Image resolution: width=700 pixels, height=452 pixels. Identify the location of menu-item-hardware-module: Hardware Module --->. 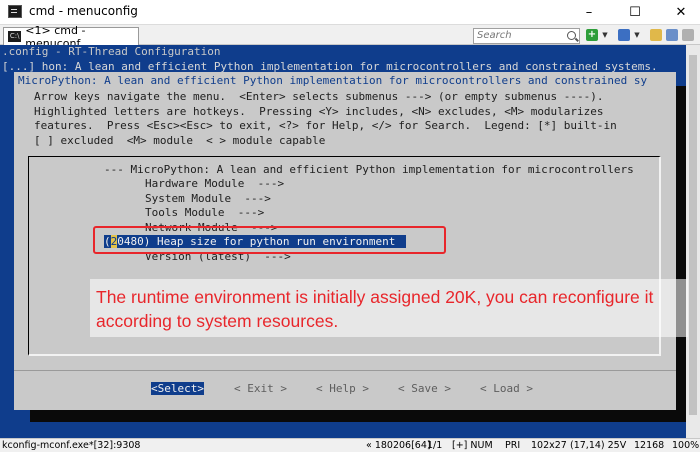
(214, 183).